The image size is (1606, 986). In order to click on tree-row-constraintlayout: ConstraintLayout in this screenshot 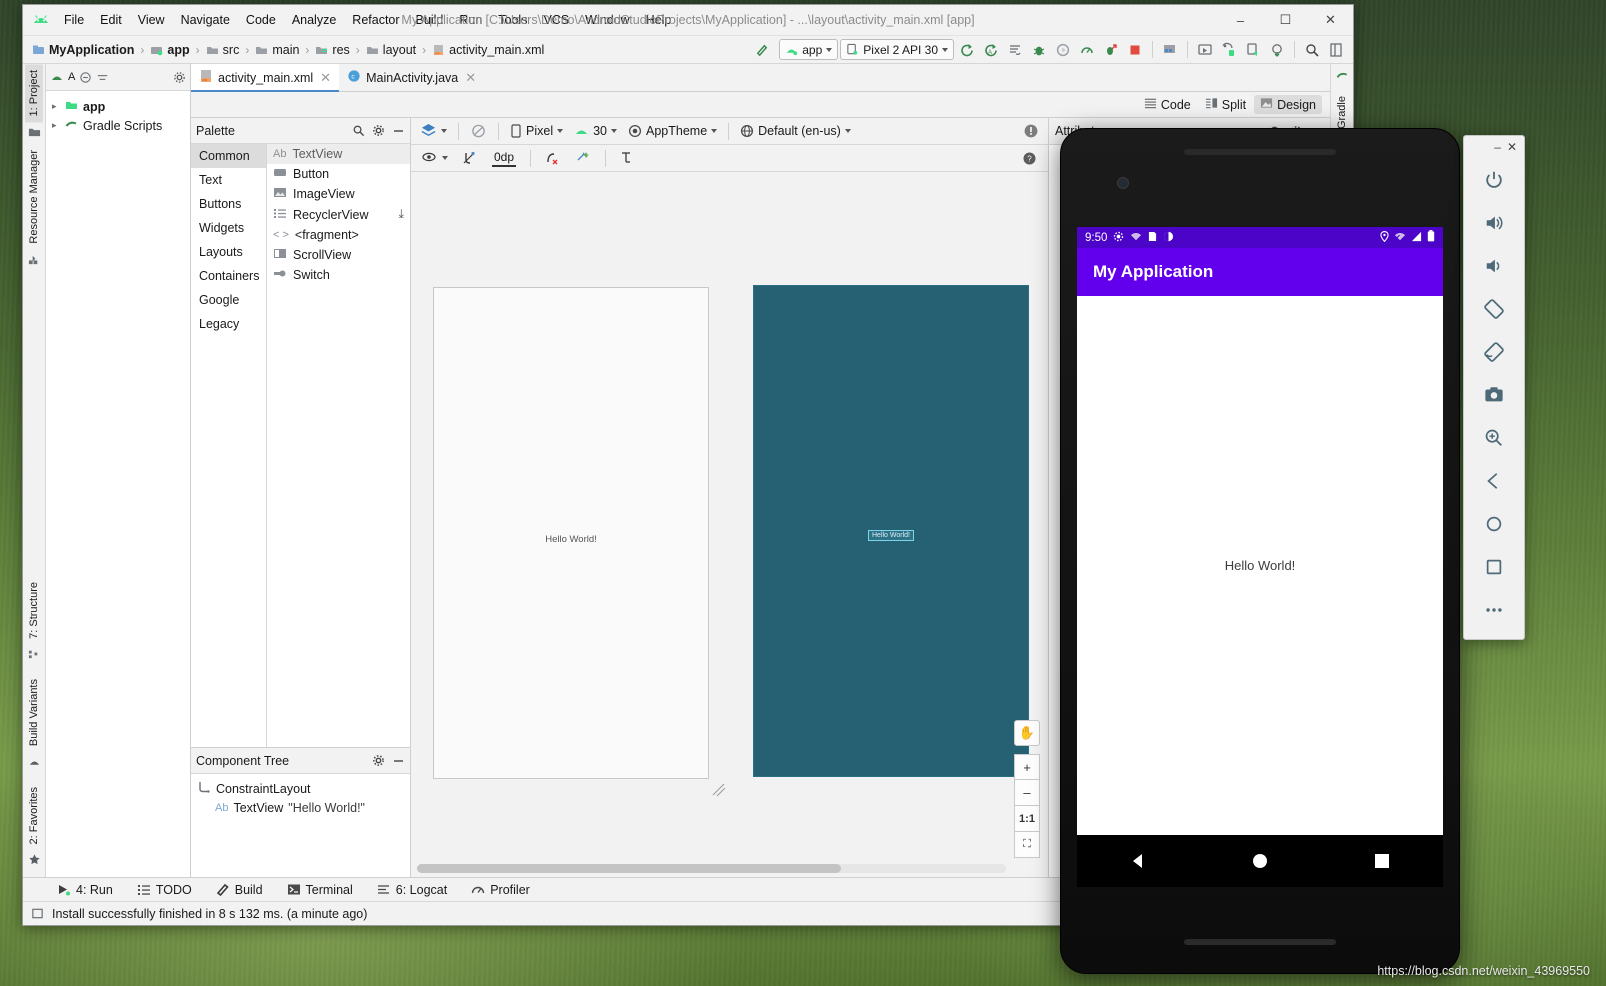, I will do `click(300, 788)`.